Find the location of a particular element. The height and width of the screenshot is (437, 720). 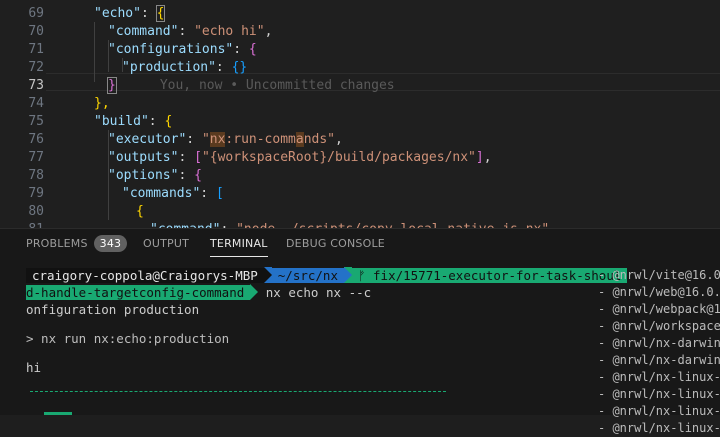

line-code: "options": { is located at coordinates (155, 176).